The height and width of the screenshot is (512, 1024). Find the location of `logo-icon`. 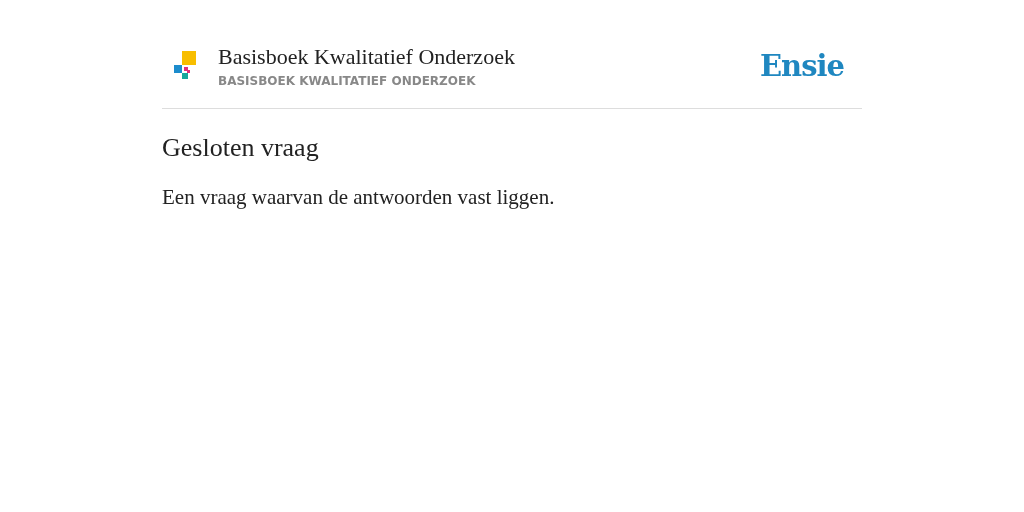

logo-icon is located at coordinates (184, 66).